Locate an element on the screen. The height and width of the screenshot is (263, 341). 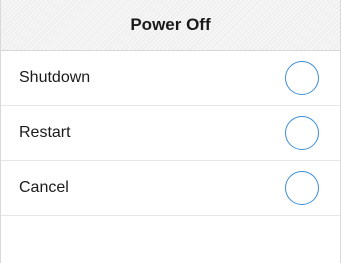
restart-radio-button is located at coordinates (302, 133).